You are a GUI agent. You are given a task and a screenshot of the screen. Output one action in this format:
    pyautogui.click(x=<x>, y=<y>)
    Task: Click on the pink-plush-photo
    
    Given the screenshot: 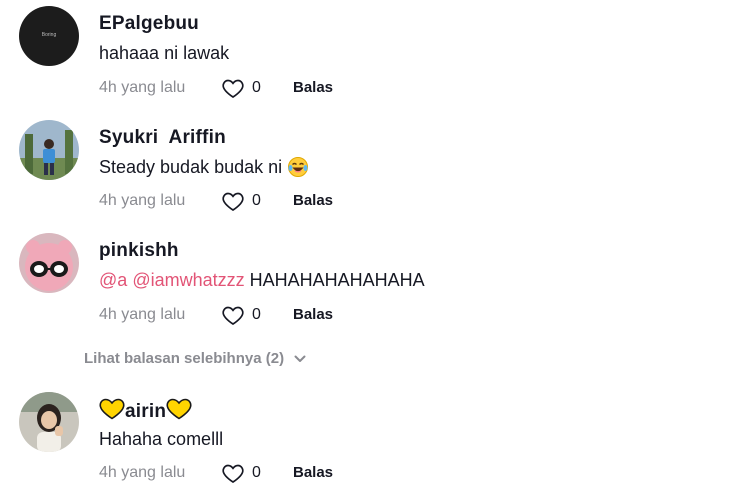 What is the action you would take?
    pyautogui.click(x=49, y=263)
    